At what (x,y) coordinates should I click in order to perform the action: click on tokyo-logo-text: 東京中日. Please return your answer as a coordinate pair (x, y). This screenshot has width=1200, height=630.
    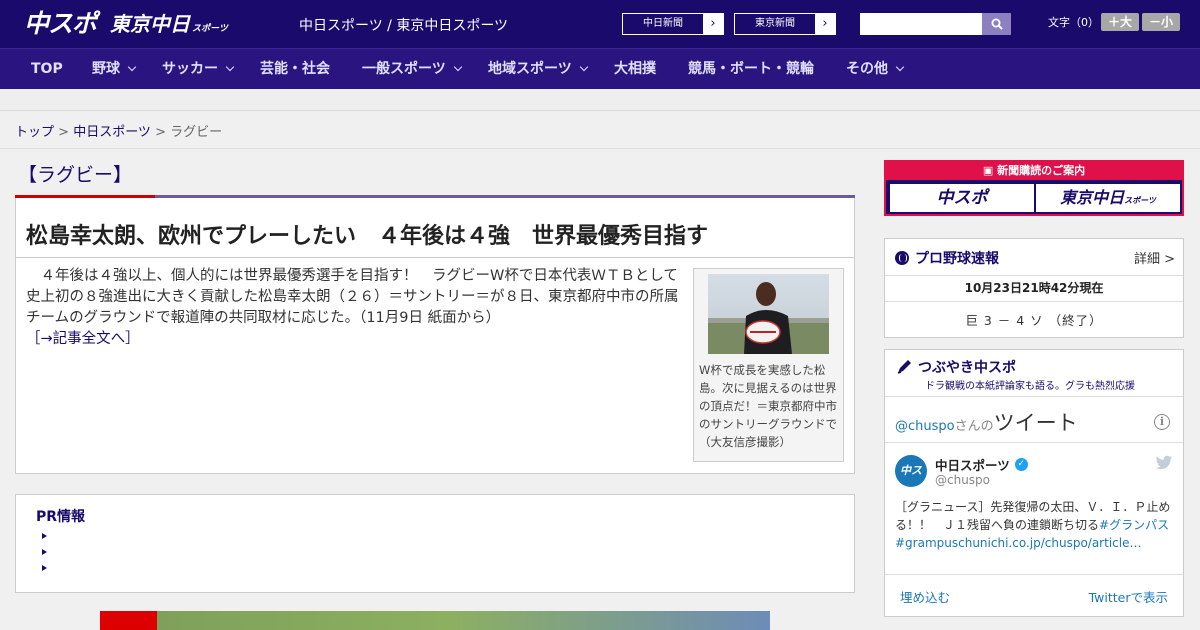
    Looking at the image, I should click on (150, 24).